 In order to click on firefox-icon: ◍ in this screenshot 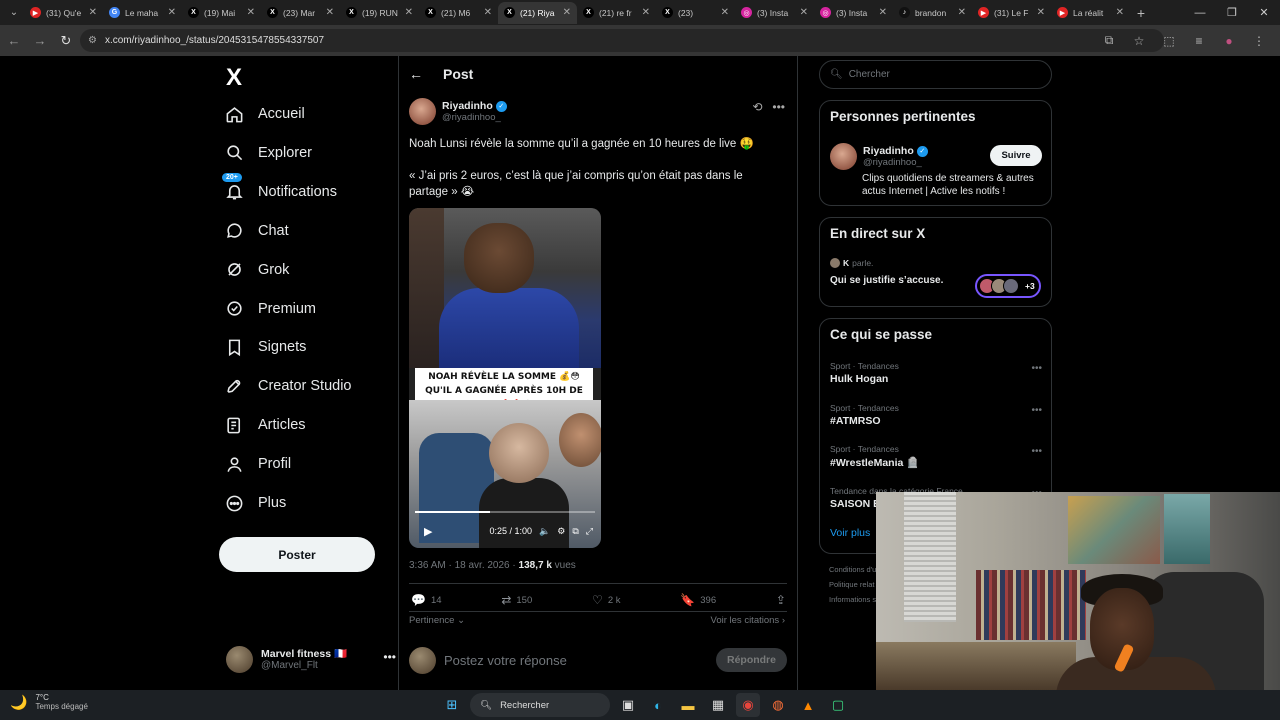, I will do `click(778, 705)`.